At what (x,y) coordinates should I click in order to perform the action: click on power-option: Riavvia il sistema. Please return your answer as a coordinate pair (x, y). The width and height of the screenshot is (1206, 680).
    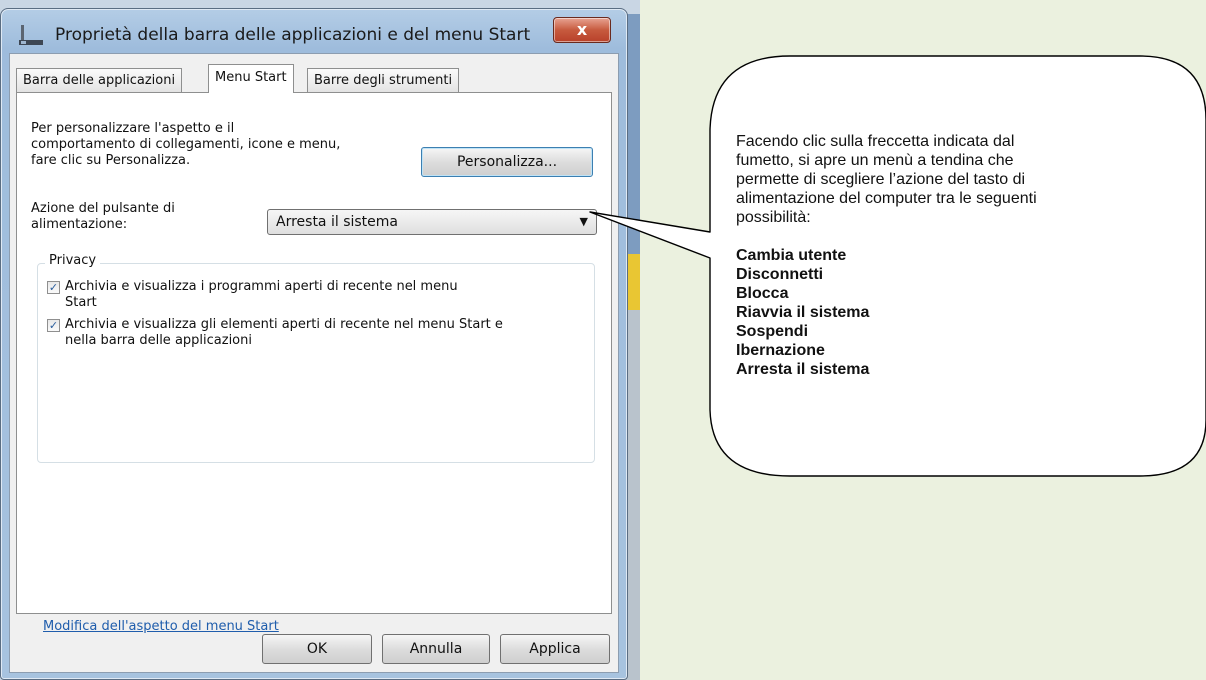
    Looking at the image, I should click on (803, 312).